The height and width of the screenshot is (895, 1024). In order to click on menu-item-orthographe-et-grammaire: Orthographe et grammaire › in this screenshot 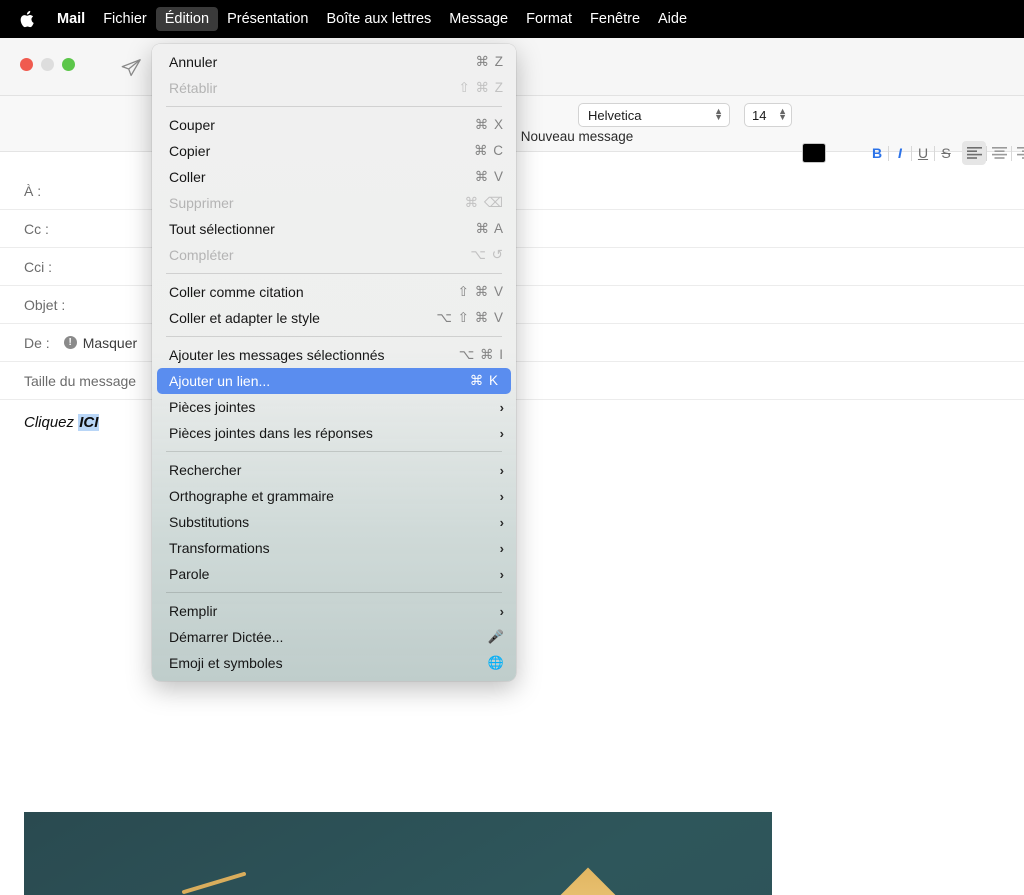, I will do `click(334, 496)`.